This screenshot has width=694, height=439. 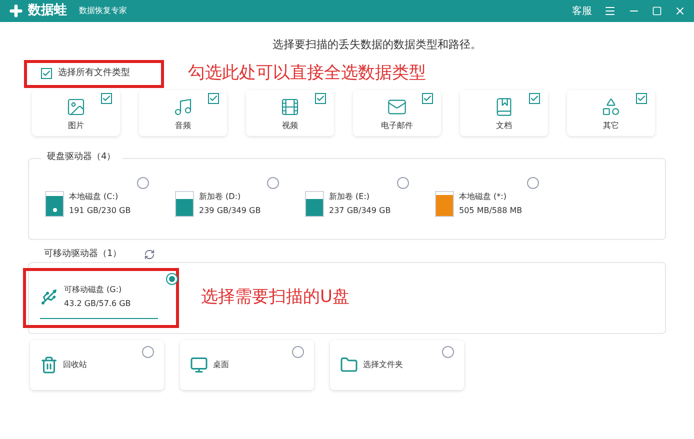 What do you see at coordinates (94, 196) in the screenshot?
I see `drive-name: 本地磁盘 (C:)` at bounding box center [94, 196].